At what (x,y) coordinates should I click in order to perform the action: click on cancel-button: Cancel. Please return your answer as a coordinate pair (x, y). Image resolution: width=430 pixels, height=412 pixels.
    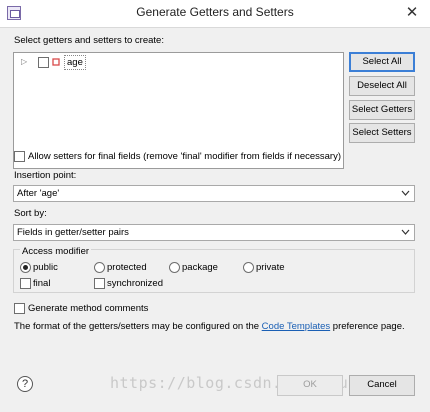
    Looking at the image, I should click on (382, 385).